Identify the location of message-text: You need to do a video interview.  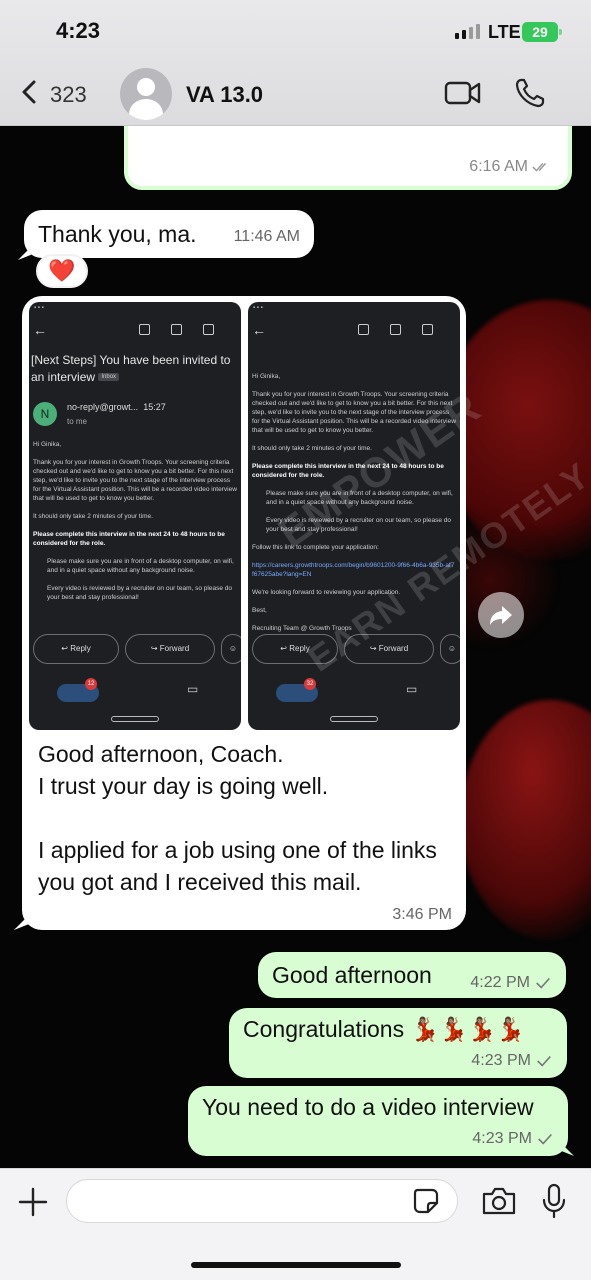
(368, 1107).